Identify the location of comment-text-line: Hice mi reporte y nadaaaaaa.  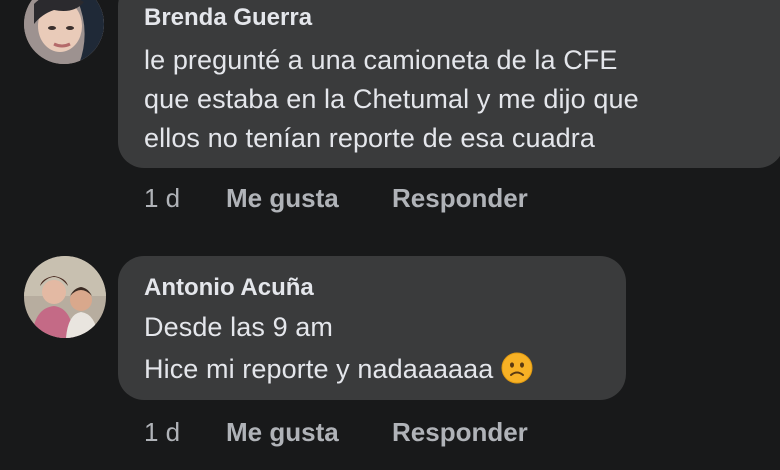
(338, 368).